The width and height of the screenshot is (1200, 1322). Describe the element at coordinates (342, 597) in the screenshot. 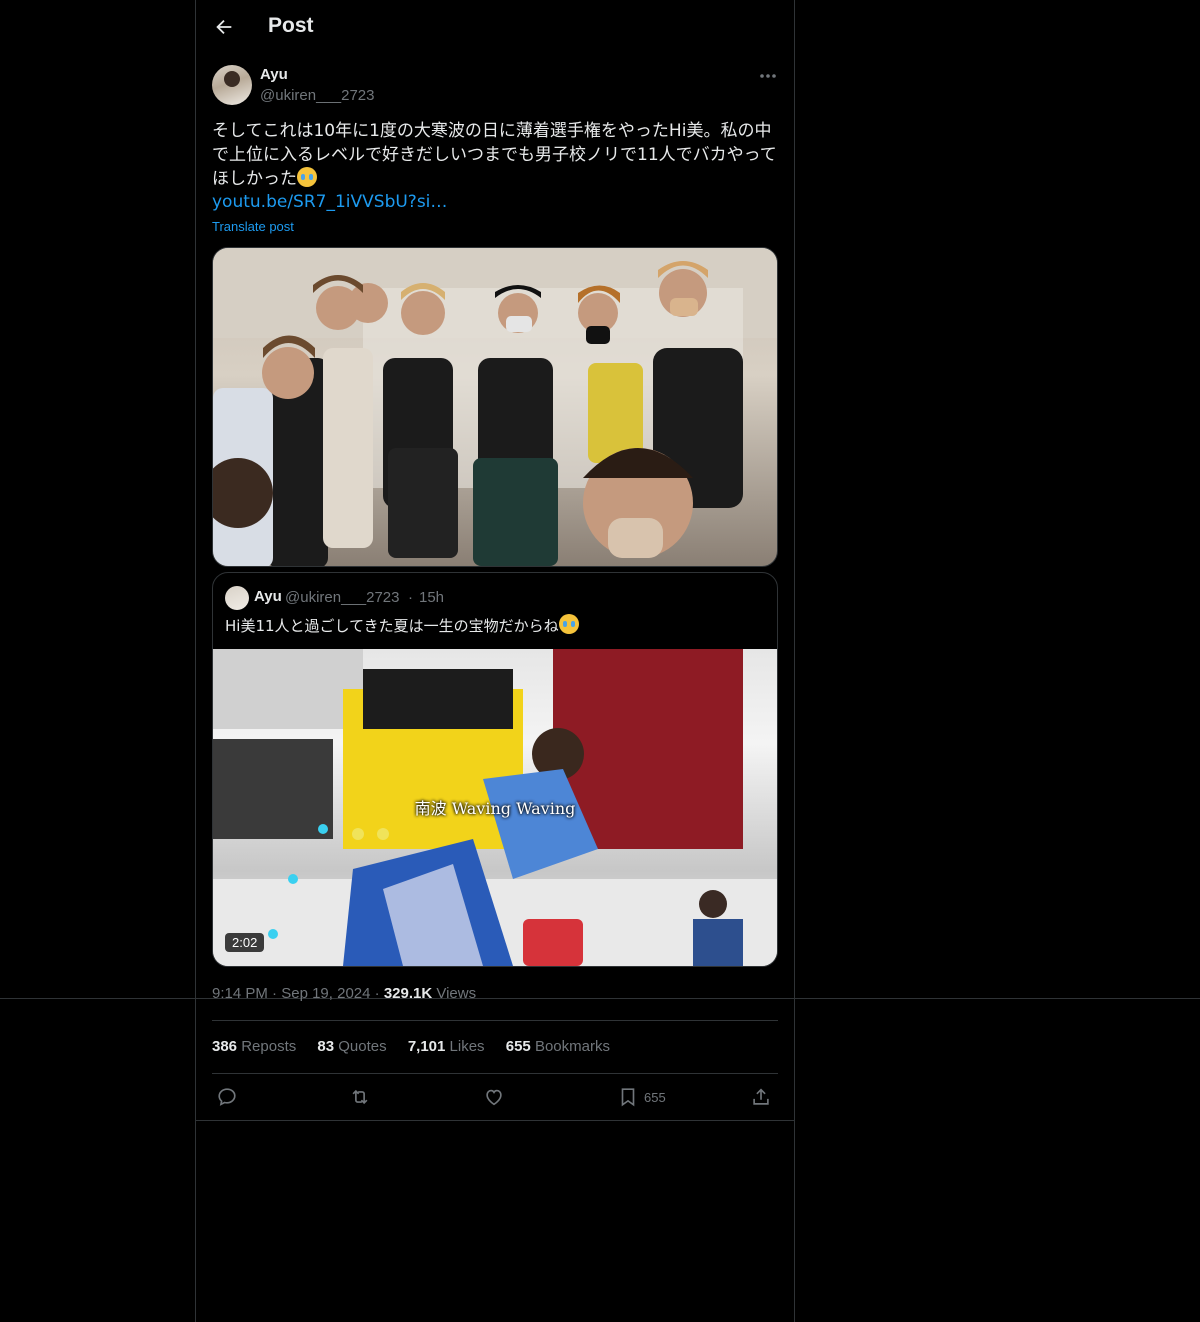

I see `quote-author-handle: @ukiren___2723` at that location.